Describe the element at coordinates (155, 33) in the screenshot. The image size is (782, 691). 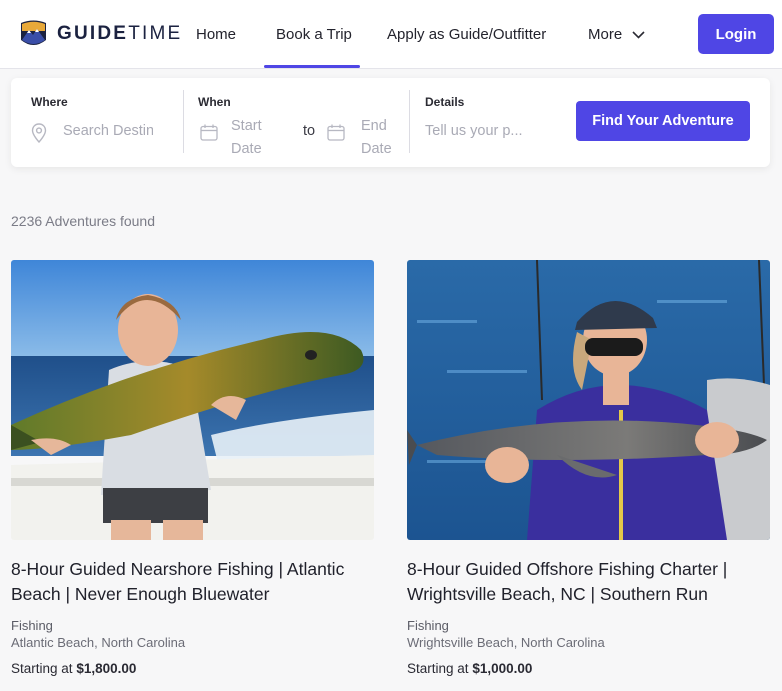
I see `logo-text-regular: TIME` at that location.